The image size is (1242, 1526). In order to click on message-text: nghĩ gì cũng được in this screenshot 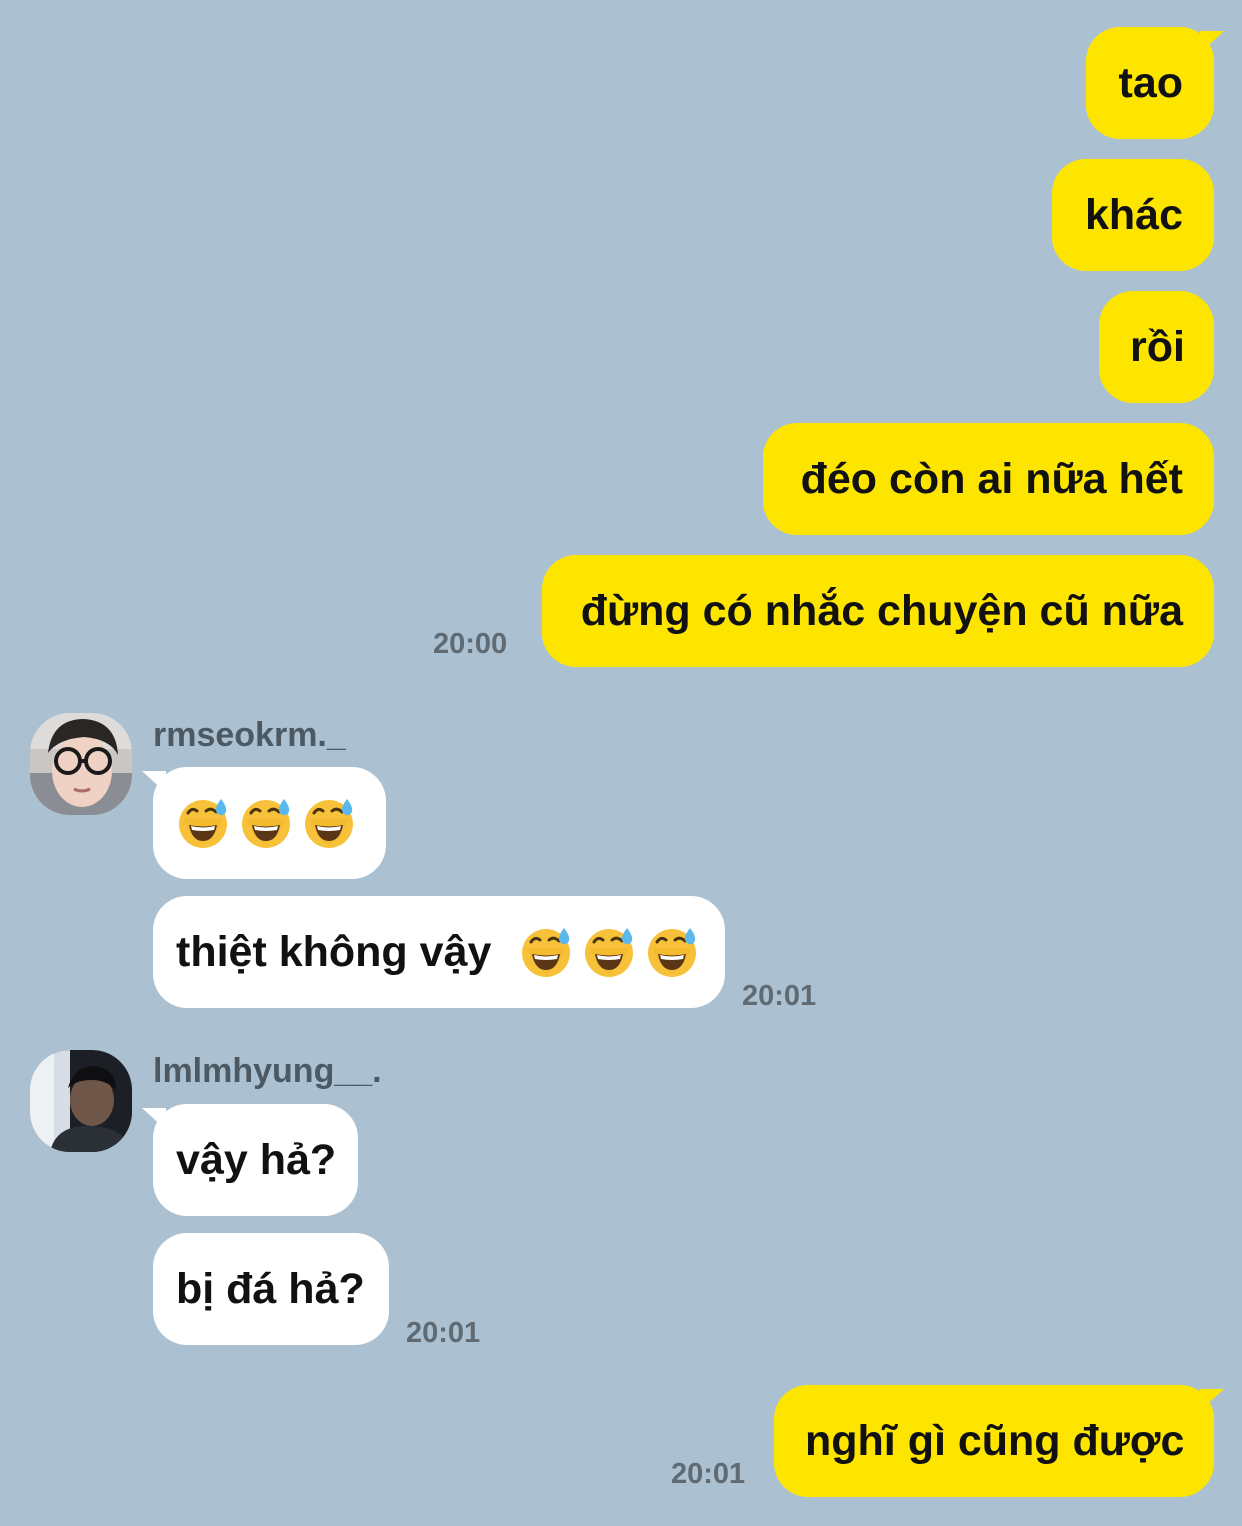, I will do `click(995, 1441)`.